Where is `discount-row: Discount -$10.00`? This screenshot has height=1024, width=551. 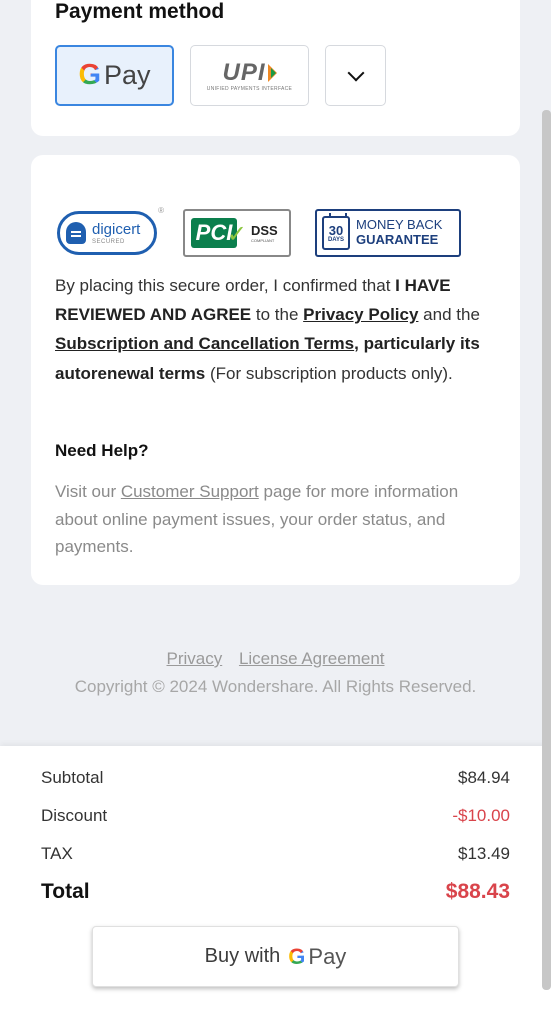
discount-row: Discount -$10.00 is located at coordinates (275, 816).